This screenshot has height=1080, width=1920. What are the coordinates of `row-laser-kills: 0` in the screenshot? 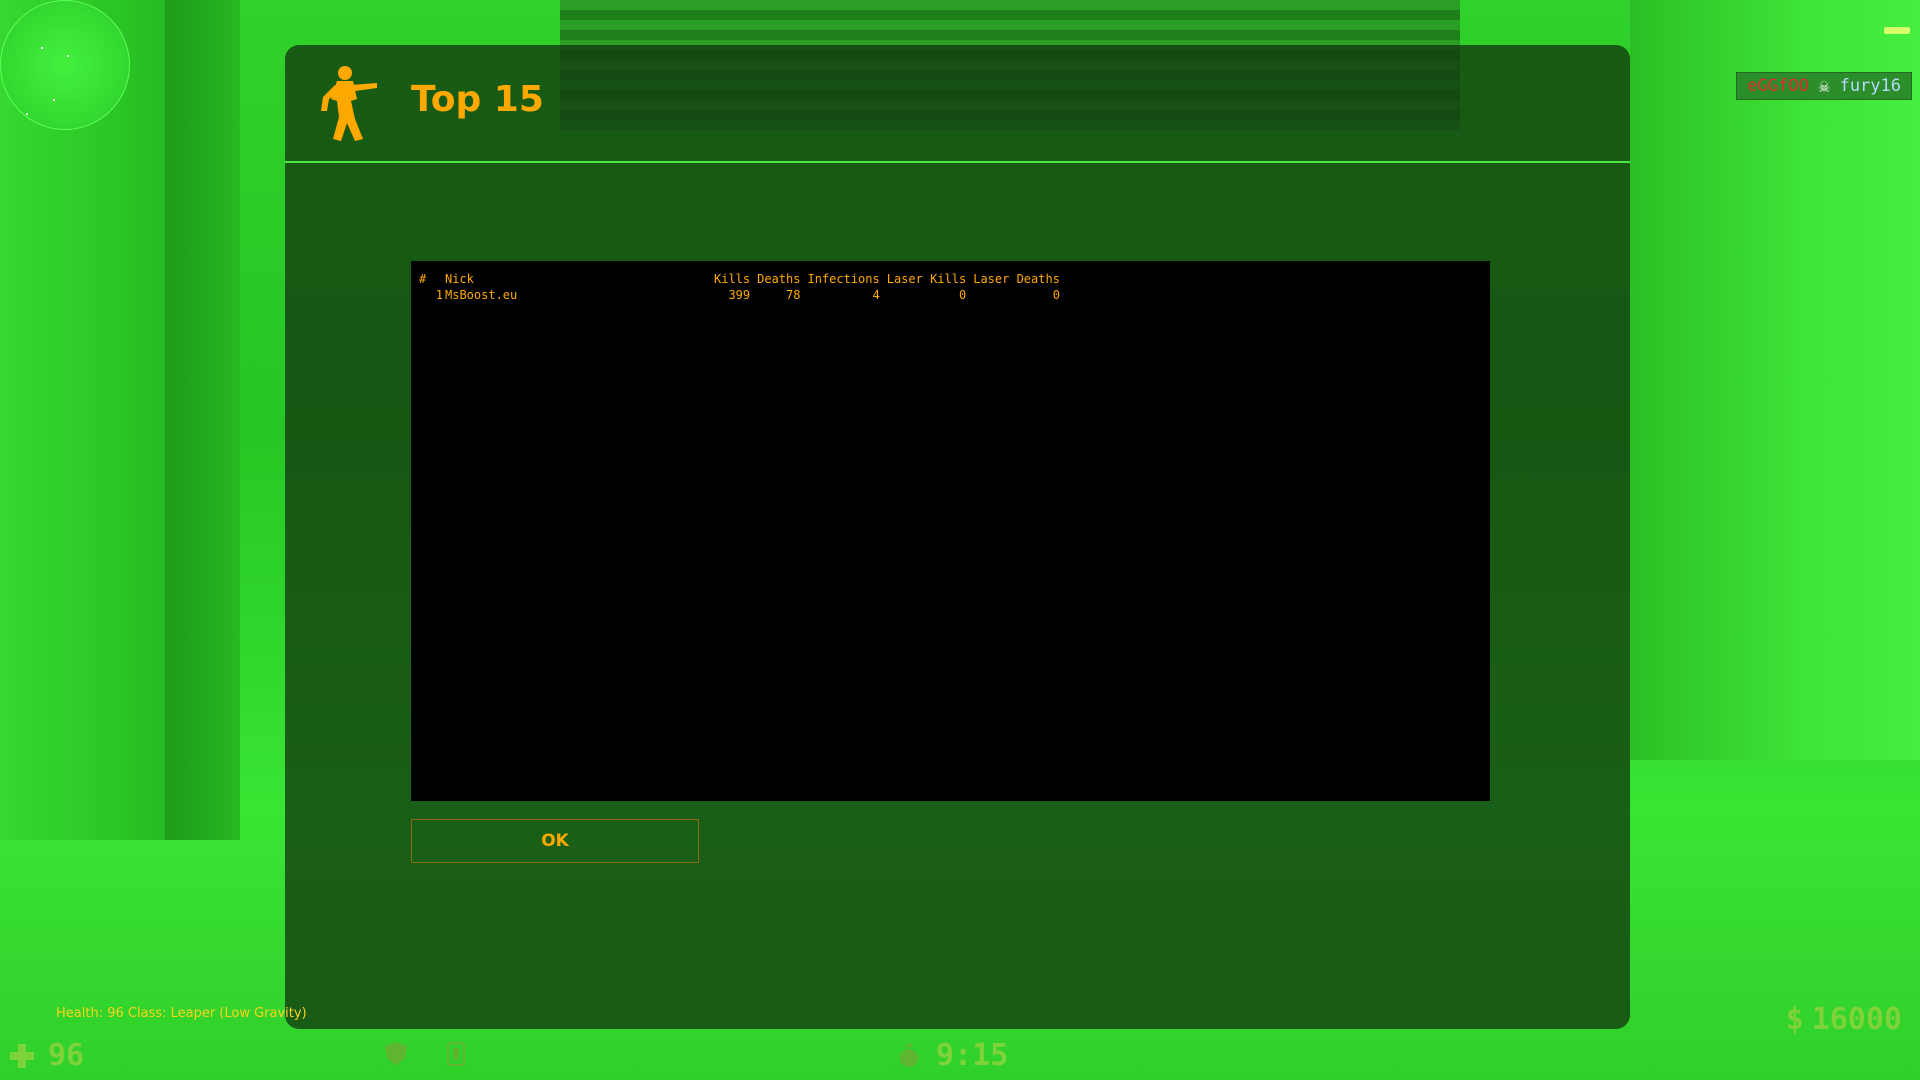 It's located at (962, 295).